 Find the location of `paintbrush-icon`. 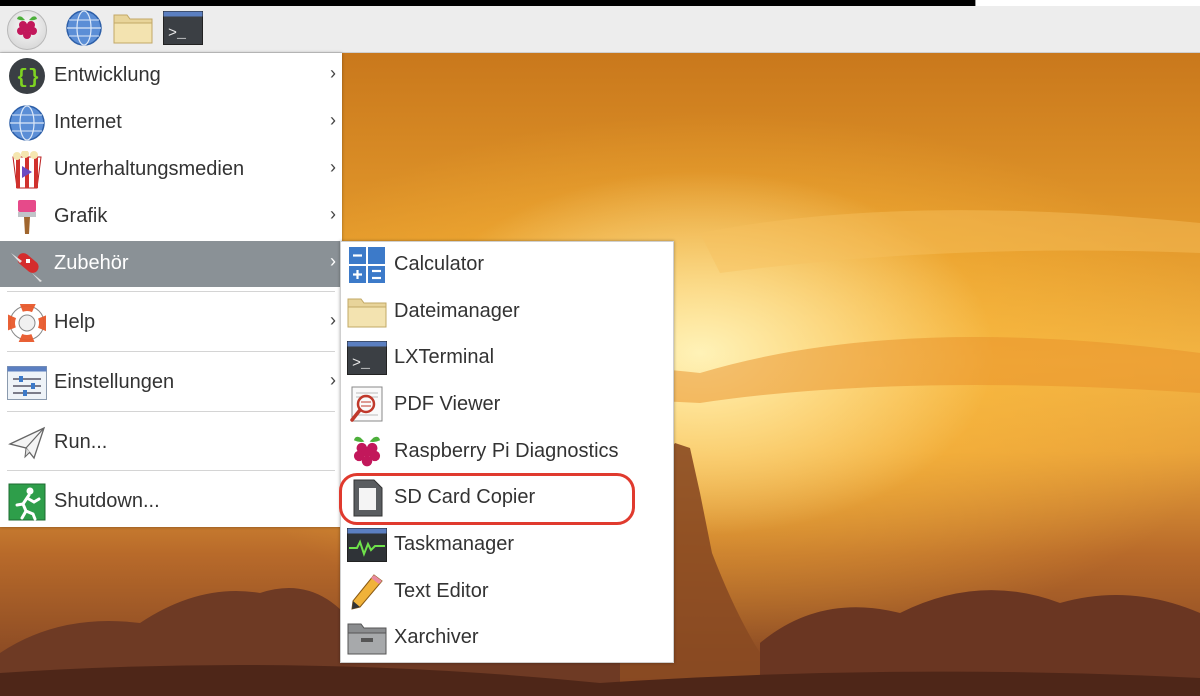

paintbrush-icon is located at coordinates (27, 217).